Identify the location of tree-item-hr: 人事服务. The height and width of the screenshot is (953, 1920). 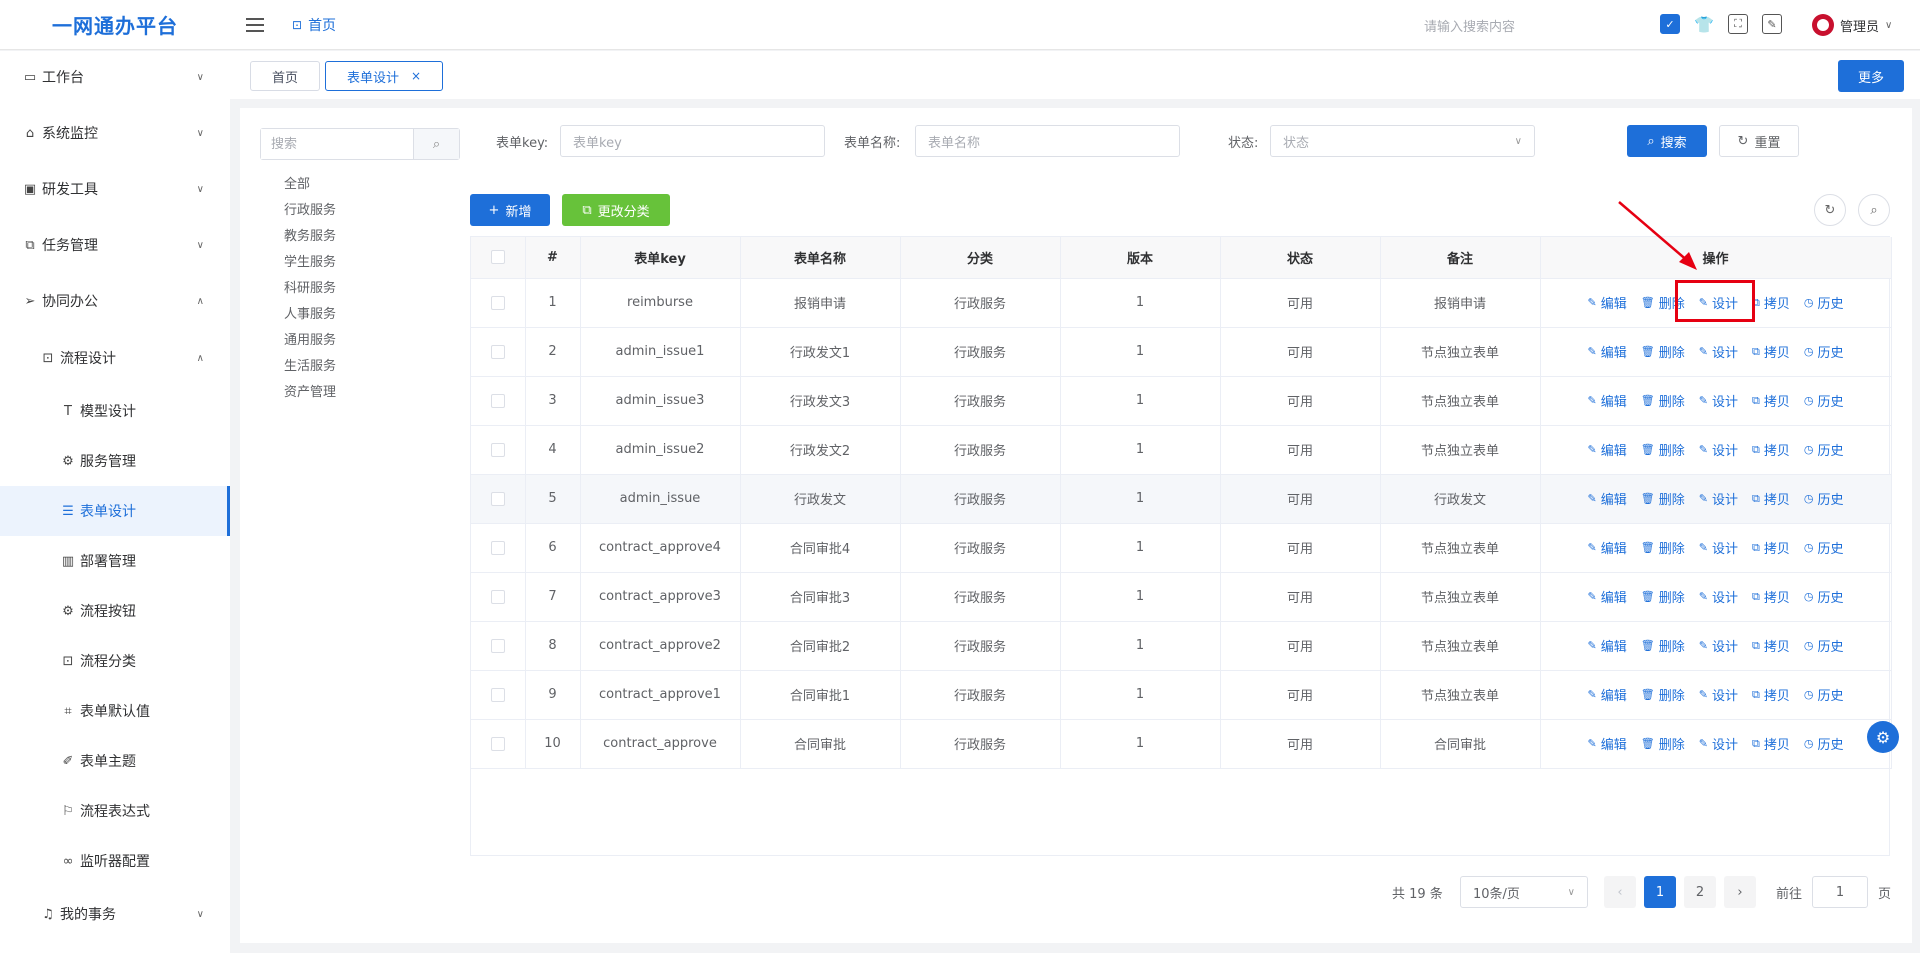
(310, 315).